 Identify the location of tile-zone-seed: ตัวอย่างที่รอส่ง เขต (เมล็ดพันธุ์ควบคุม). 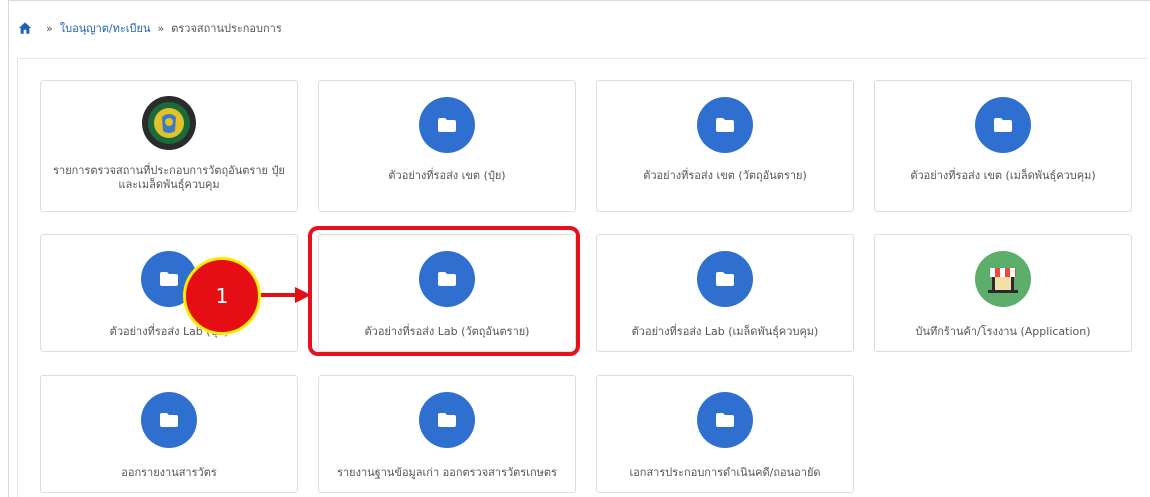
(1003, 146).